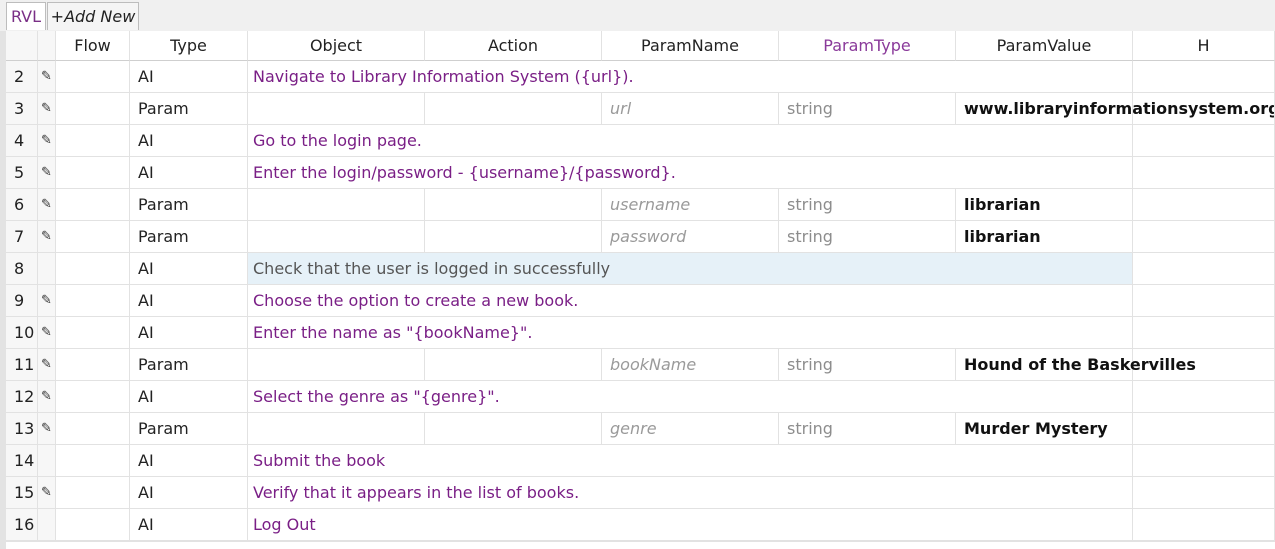  I want to click on param-value-cell: Murder Mystery, so click(1044, 429).